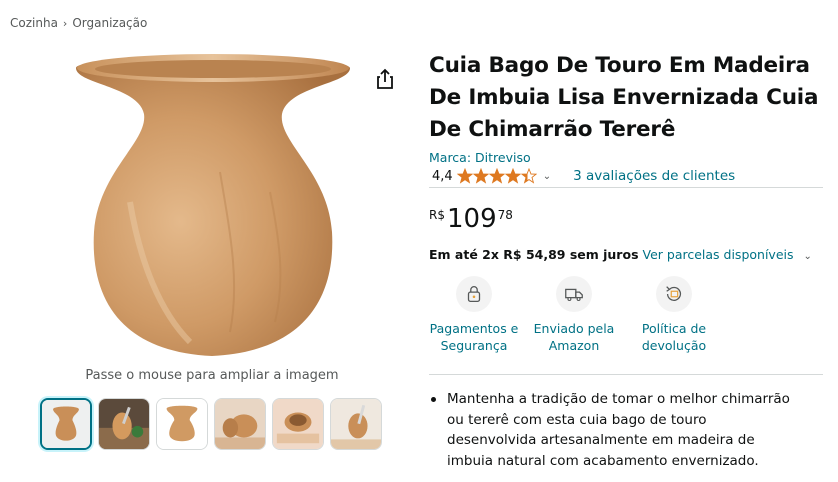 Image resolution: width=838 pixels, height=482 pixels. What do you see at coordinates (674, 337) in the screenshot?
I see `feature-label: Política de devolução` at bounding box center [674, 337].